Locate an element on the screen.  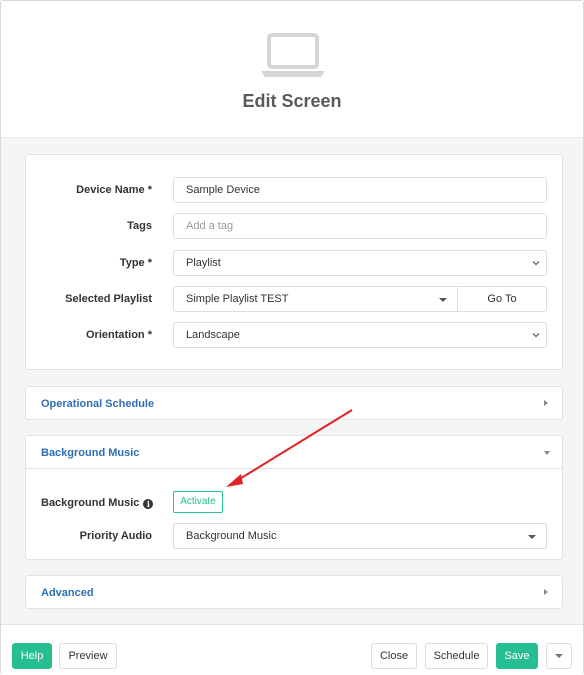
selected-playlist-label: Selected Playlist is located at coordinates (108, 299).